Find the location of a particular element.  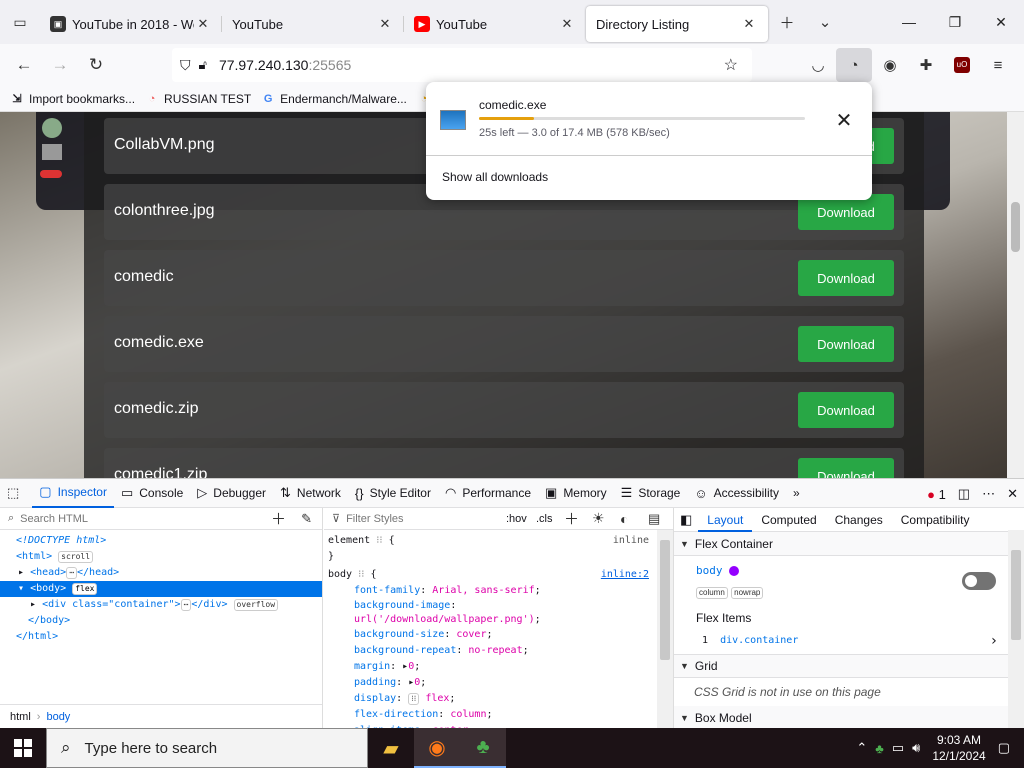

taskbar-search: ⌕ Type here to search is located at coordinates (207, 748).